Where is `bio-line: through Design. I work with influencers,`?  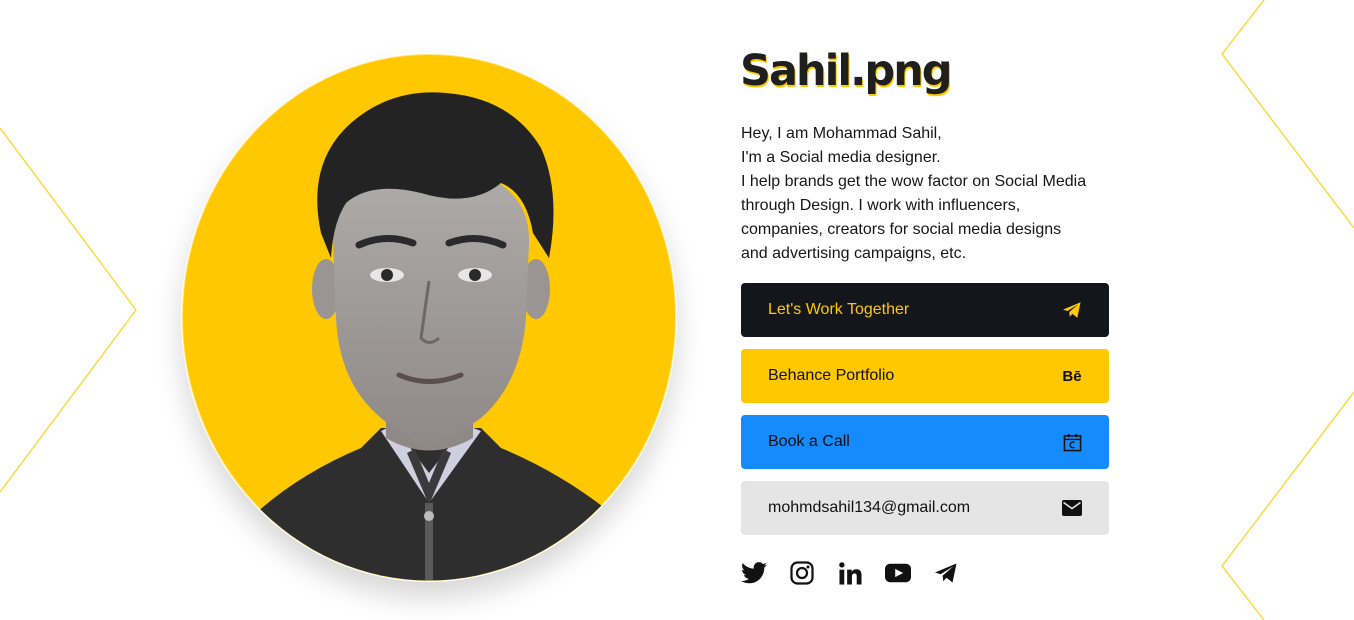 bio-line: through Design. I work with influencers, is located at coordinates (881, 205).